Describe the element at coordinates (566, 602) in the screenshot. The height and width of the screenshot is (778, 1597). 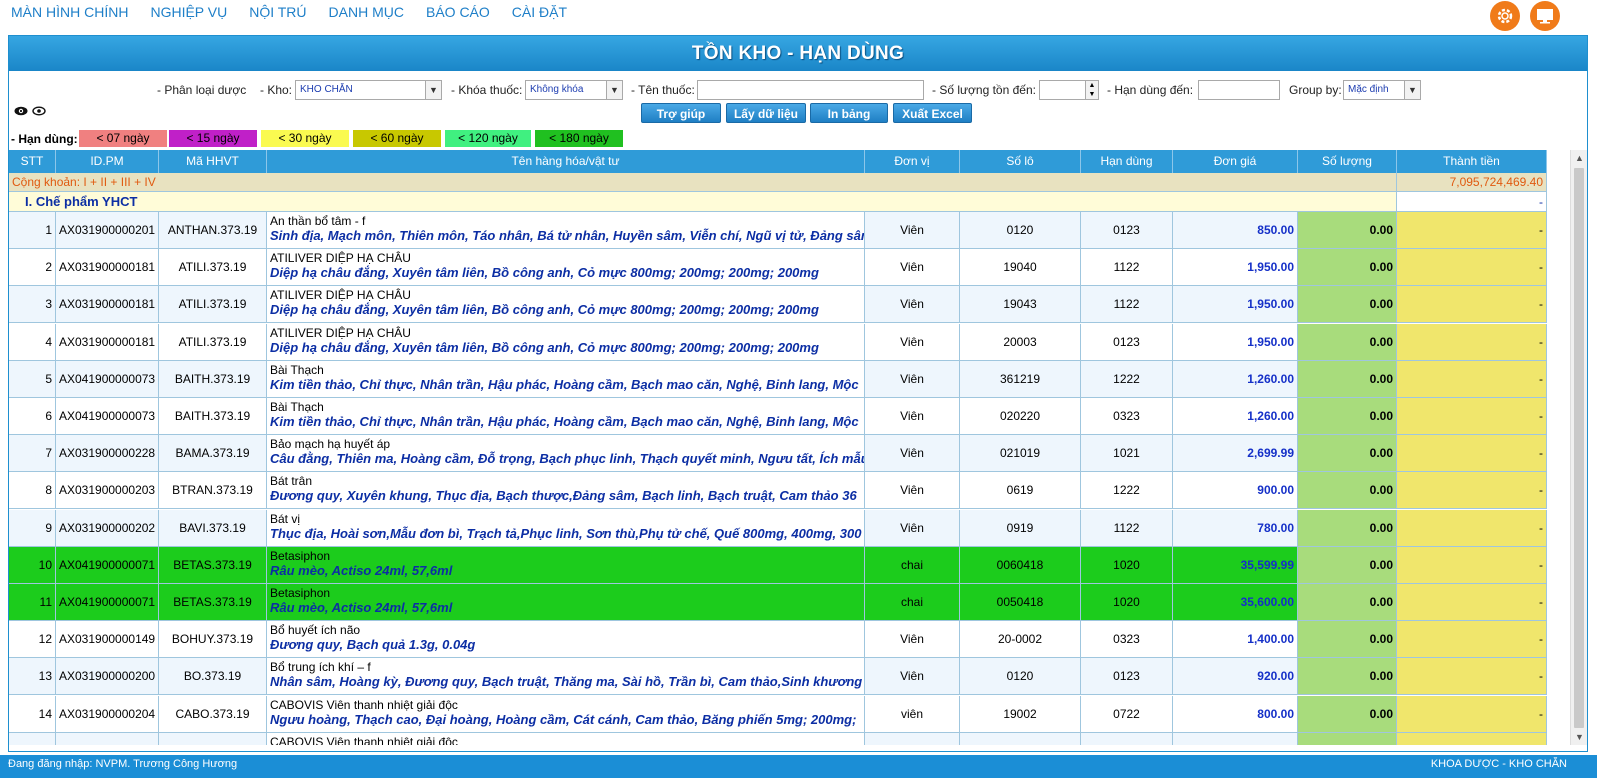
I see `product-name-cell: Betasiphon Râu mèo, Actiso 24ml, 57,6ml` at that location.